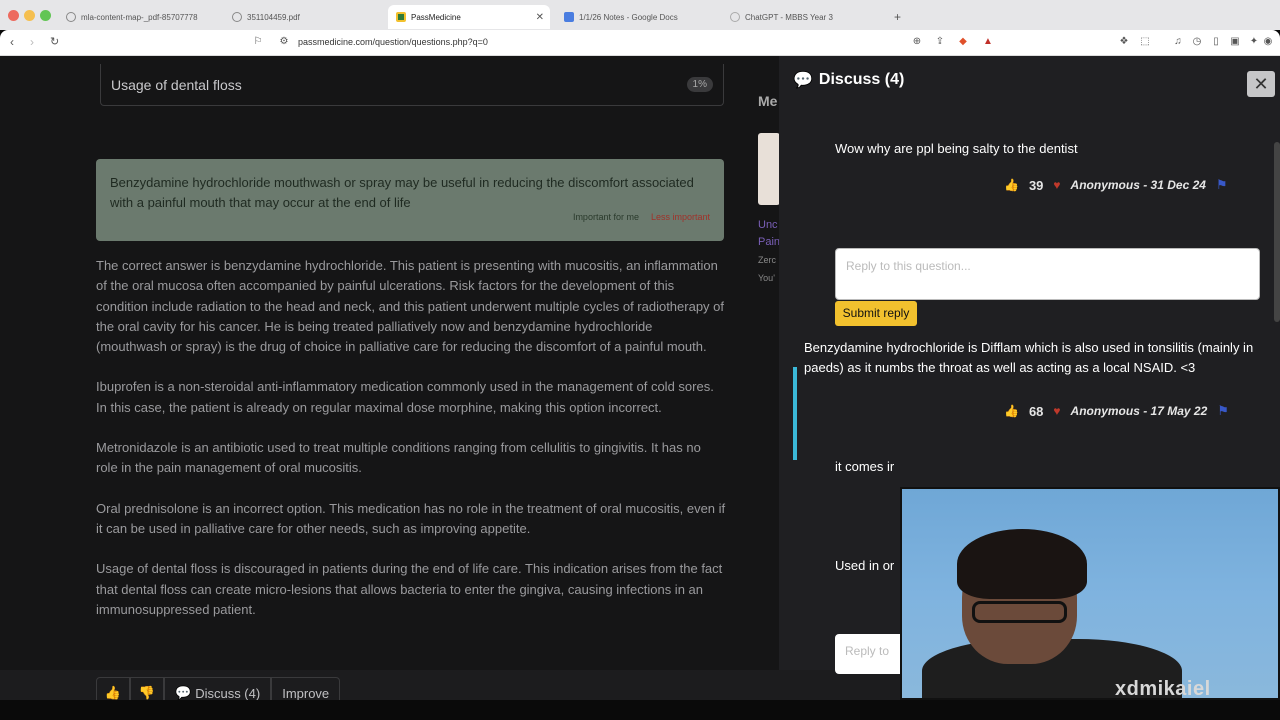 The width and height of the screenshot is (1280, 720). What do you see at coordinates (1036, 411) in the screenshot?
I see `vote-count: 68` at bounding box center [1036, 411].